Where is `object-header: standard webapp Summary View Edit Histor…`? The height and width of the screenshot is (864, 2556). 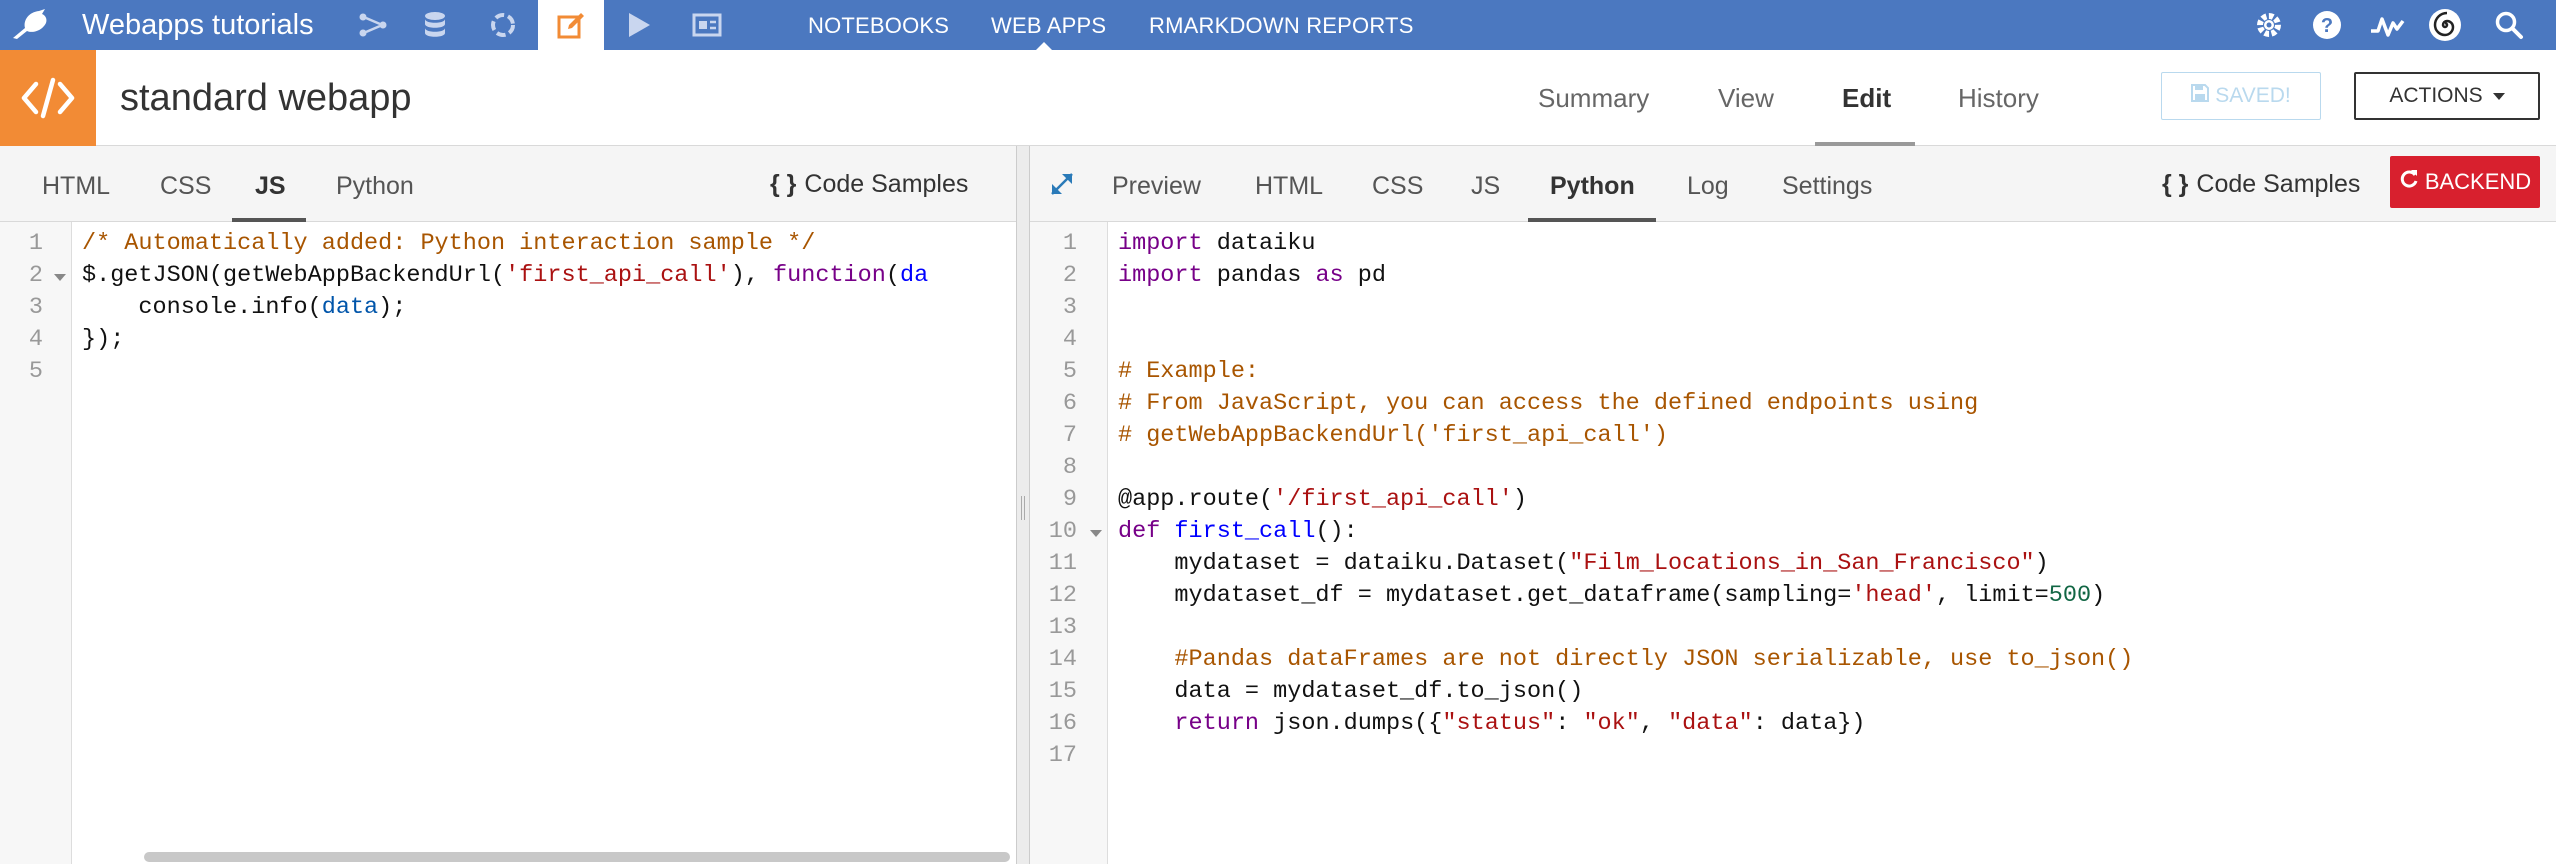 object-header: standard webapp Summary View Edit Histor… is located at coordinates (1278, 98).